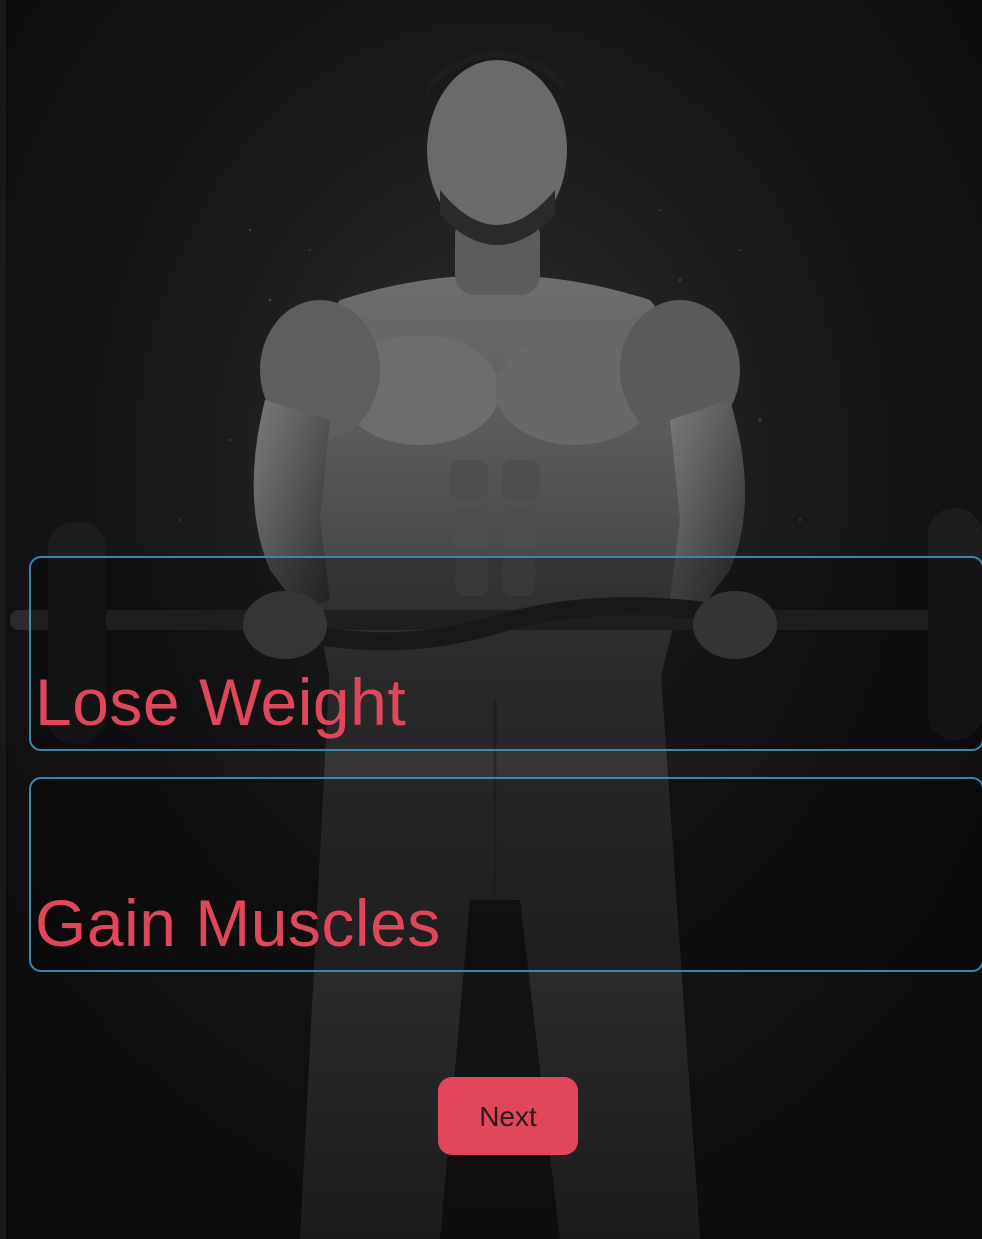  I want to click on option-lose-weight-label: Lose Weight, so click(221, 702).